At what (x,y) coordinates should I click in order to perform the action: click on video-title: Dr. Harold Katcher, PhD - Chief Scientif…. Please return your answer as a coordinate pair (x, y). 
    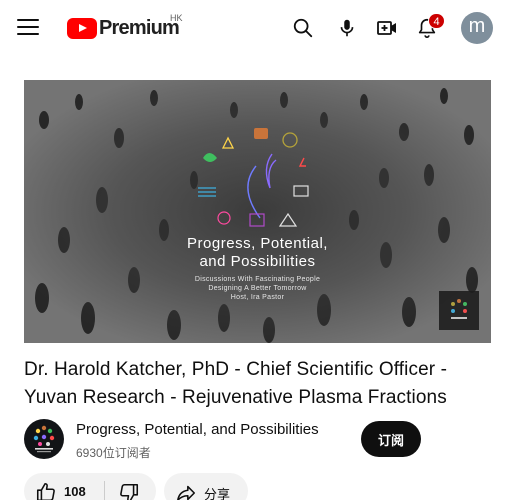
    Looking at the image, I should click on (244, 384).